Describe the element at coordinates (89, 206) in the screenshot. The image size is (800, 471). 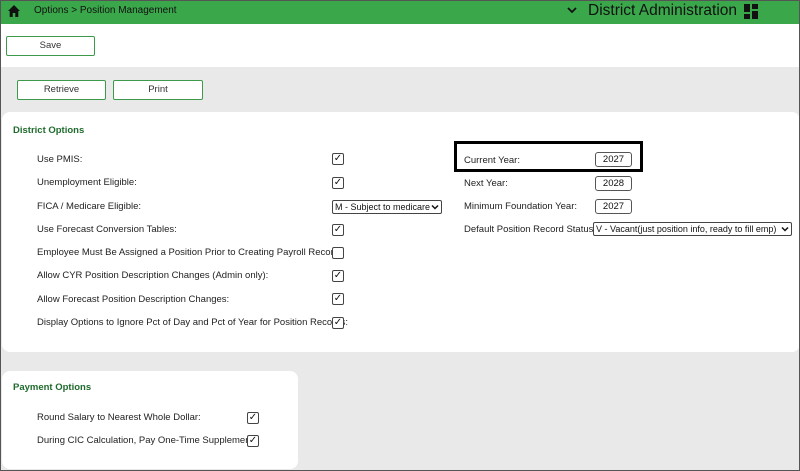
I see `fica-medicare-label: FICA / Medicare Eligible:` at that location.